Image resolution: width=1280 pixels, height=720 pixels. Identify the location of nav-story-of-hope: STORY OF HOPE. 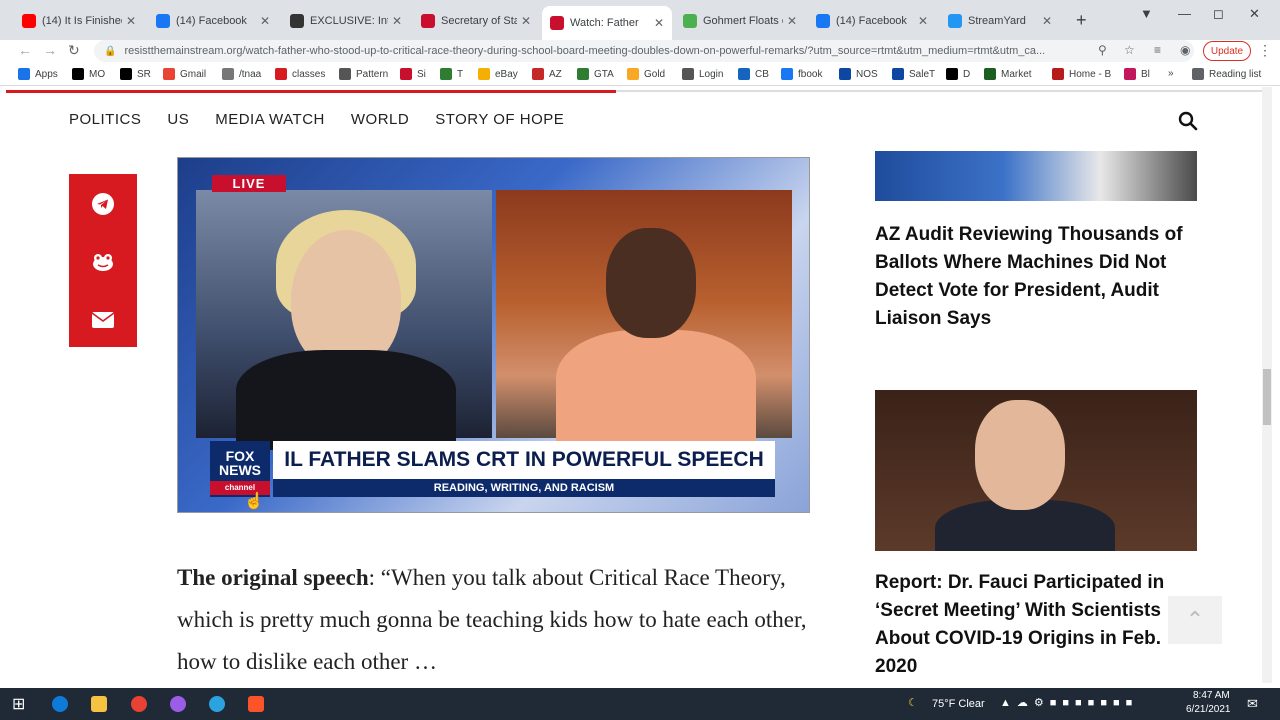
(499, 119).